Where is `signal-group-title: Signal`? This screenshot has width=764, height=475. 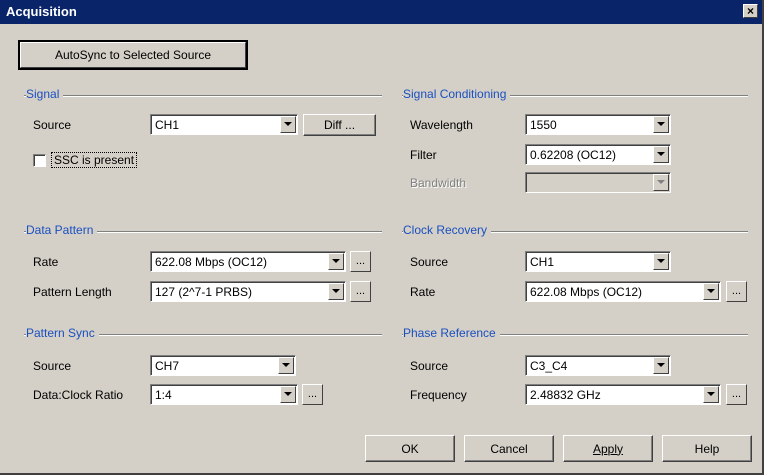
signal-group-title: Signal is located at coordinates (45, 94).